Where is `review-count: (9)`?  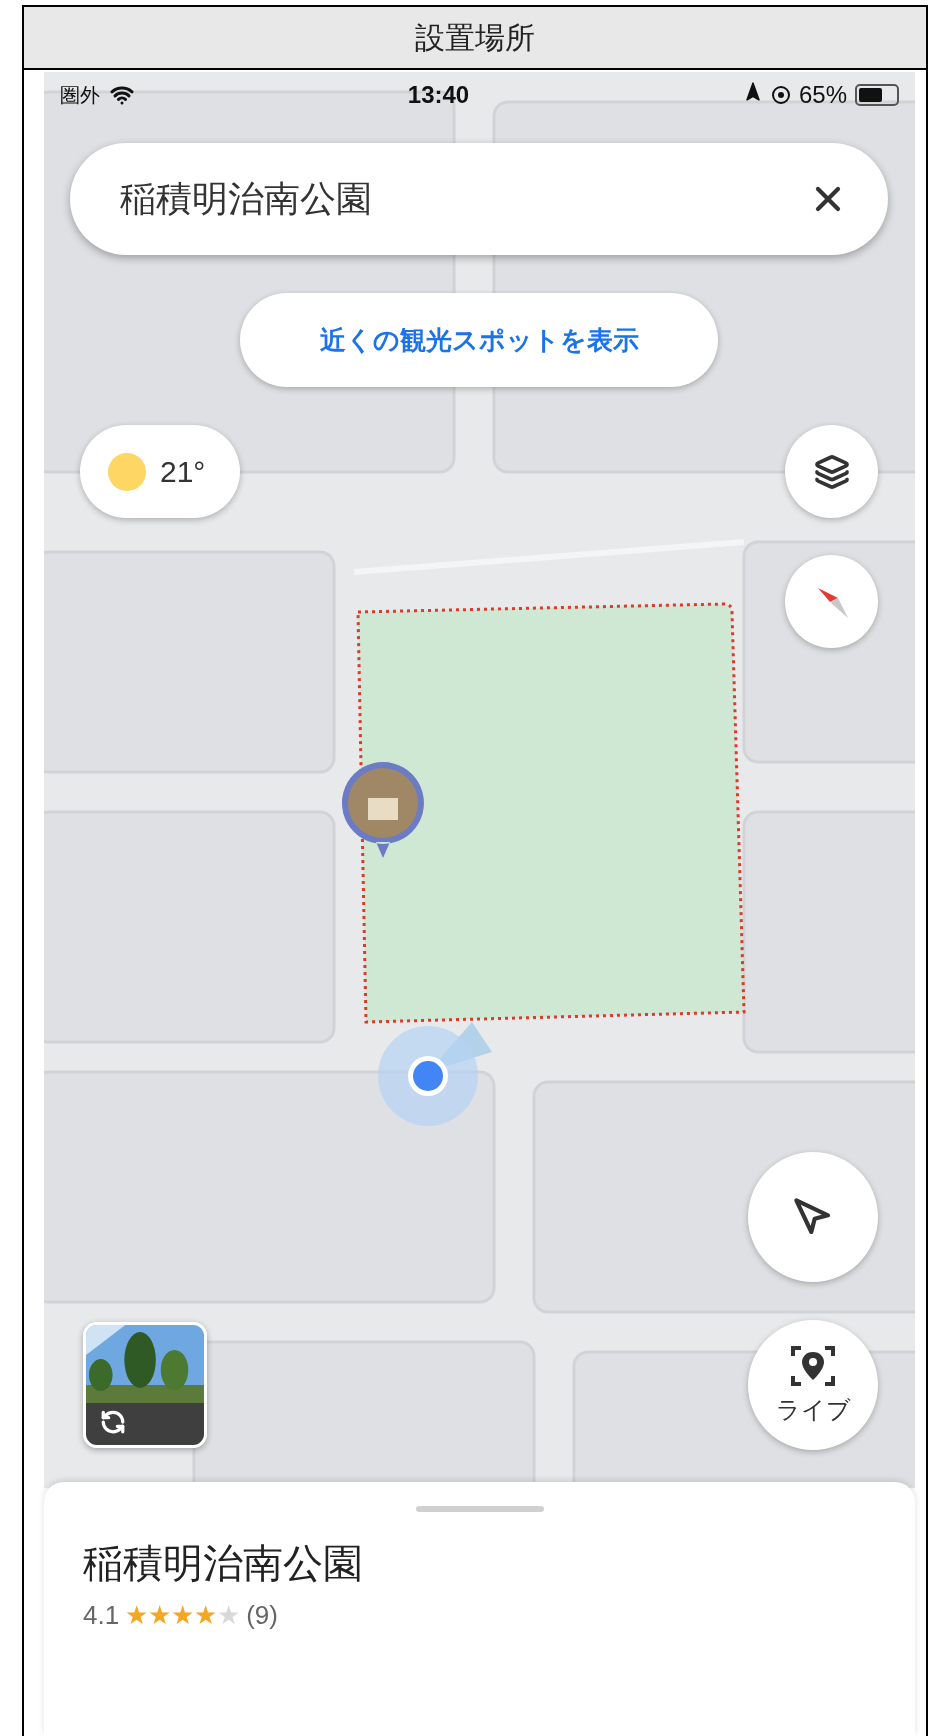 review-count: (9) is located at coordinates (262, 1615).